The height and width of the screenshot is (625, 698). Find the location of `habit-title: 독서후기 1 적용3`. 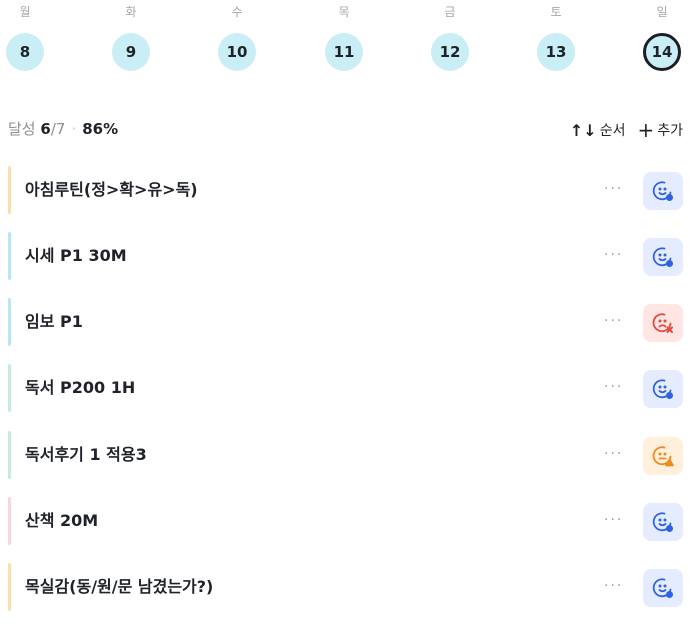

habit-title: 독서후기 1 적용3 is located at coordinates (86, 454).